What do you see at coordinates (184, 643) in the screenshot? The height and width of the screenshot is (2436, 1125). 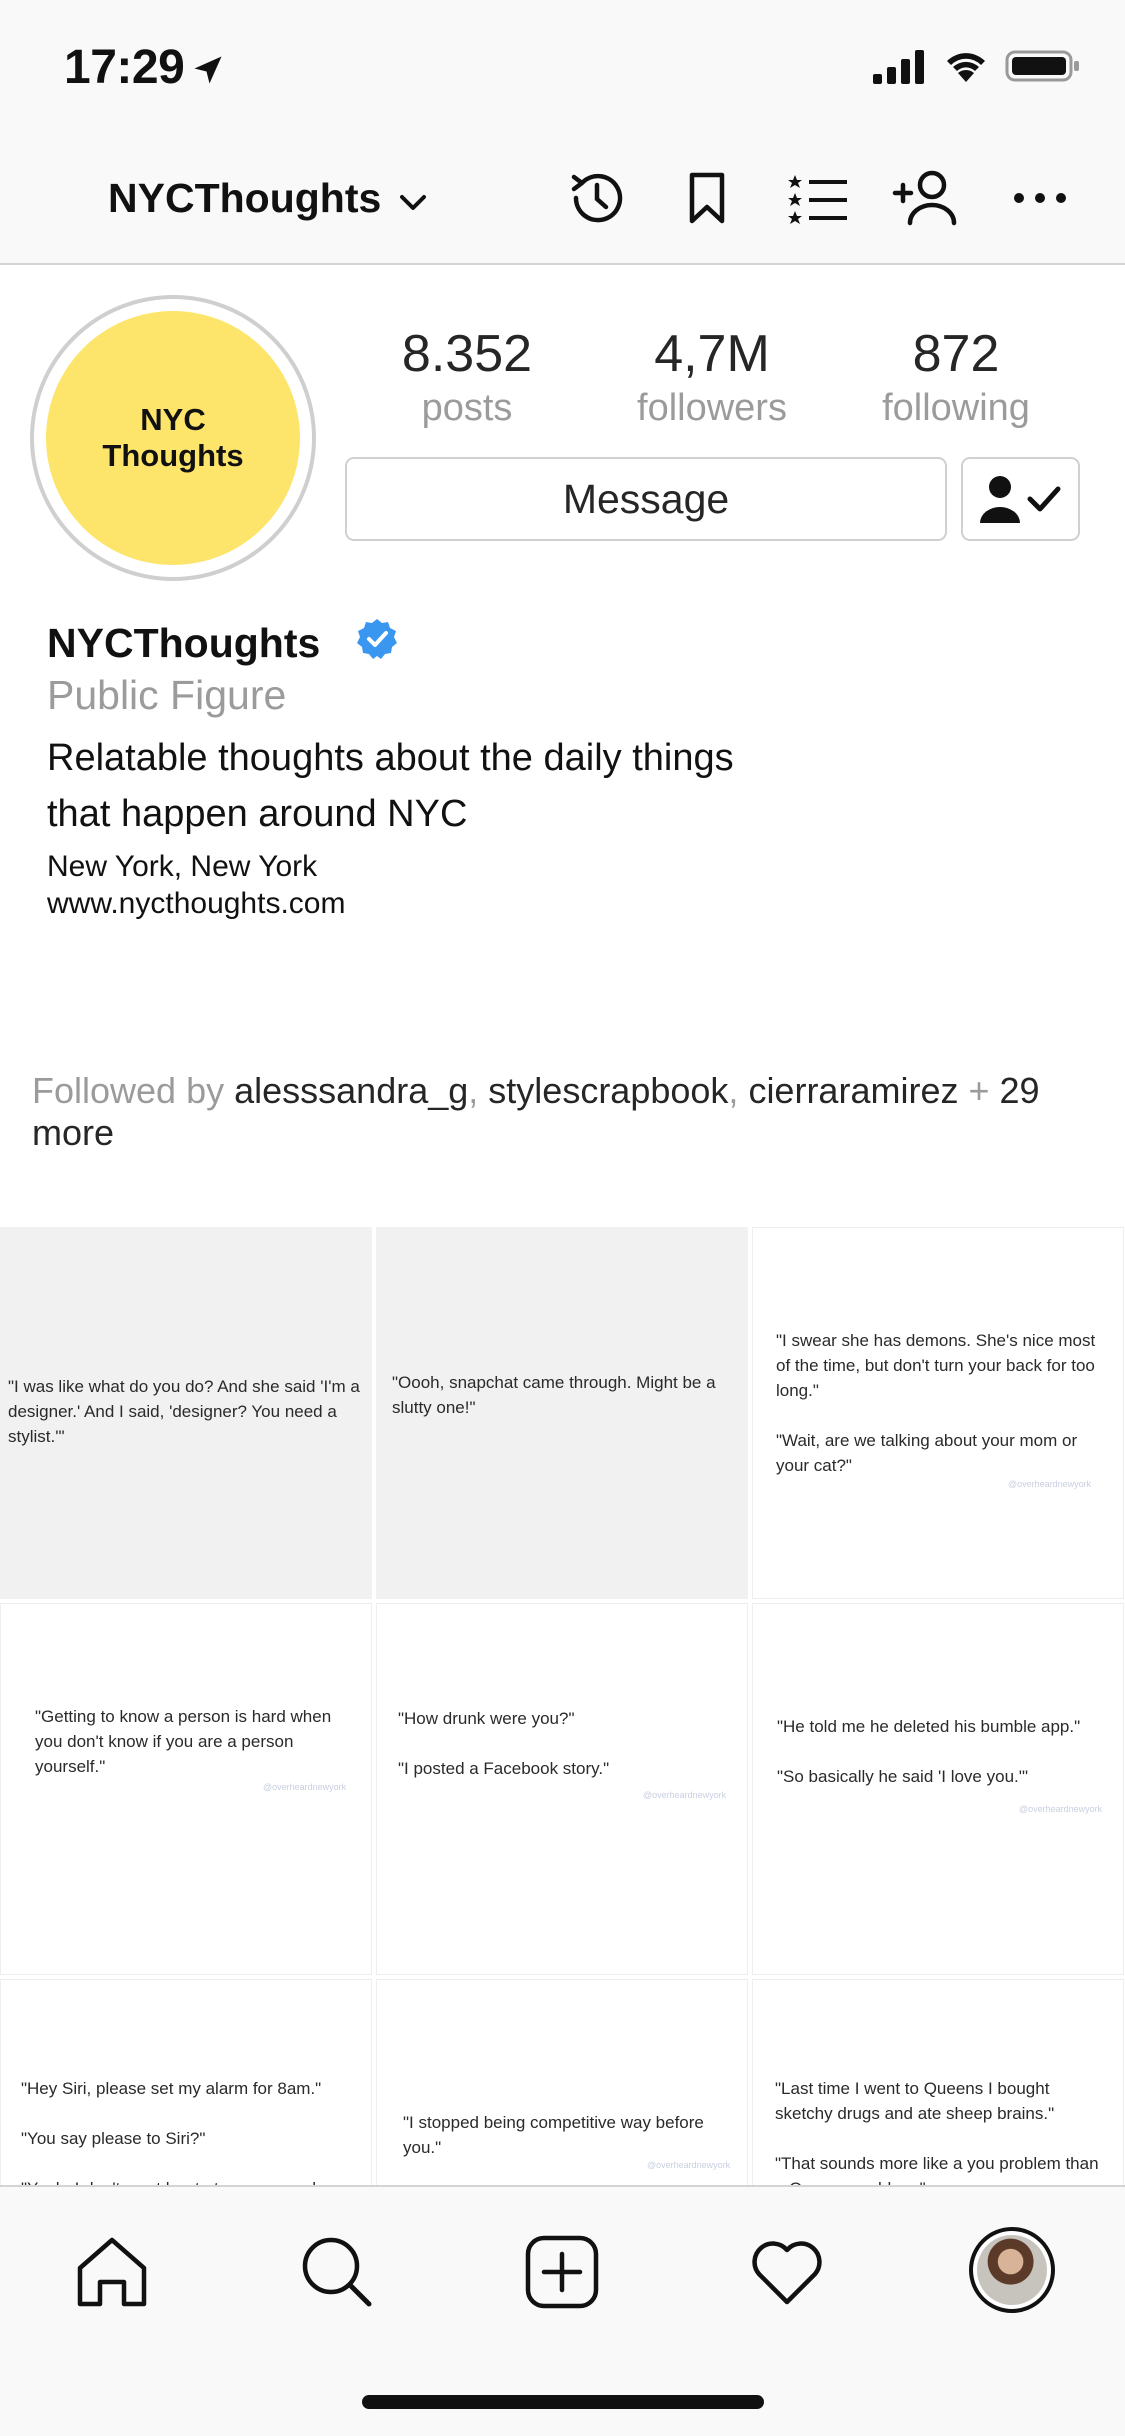 I see `profile-name: NYCThoughts` at bounding box center [184, 643].